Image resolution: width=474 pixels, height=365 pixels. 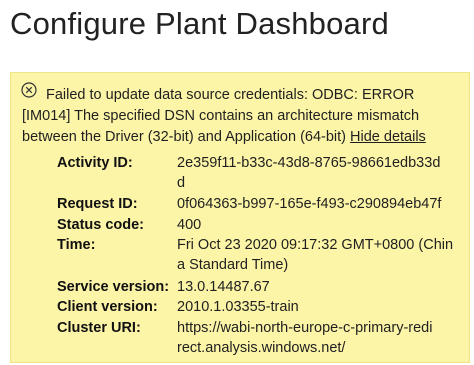 I want to click on time-value-line-1: Fri Oct 23 2020 09:17:32 GMT+0800 (Chin, so click(x=315, y=245).